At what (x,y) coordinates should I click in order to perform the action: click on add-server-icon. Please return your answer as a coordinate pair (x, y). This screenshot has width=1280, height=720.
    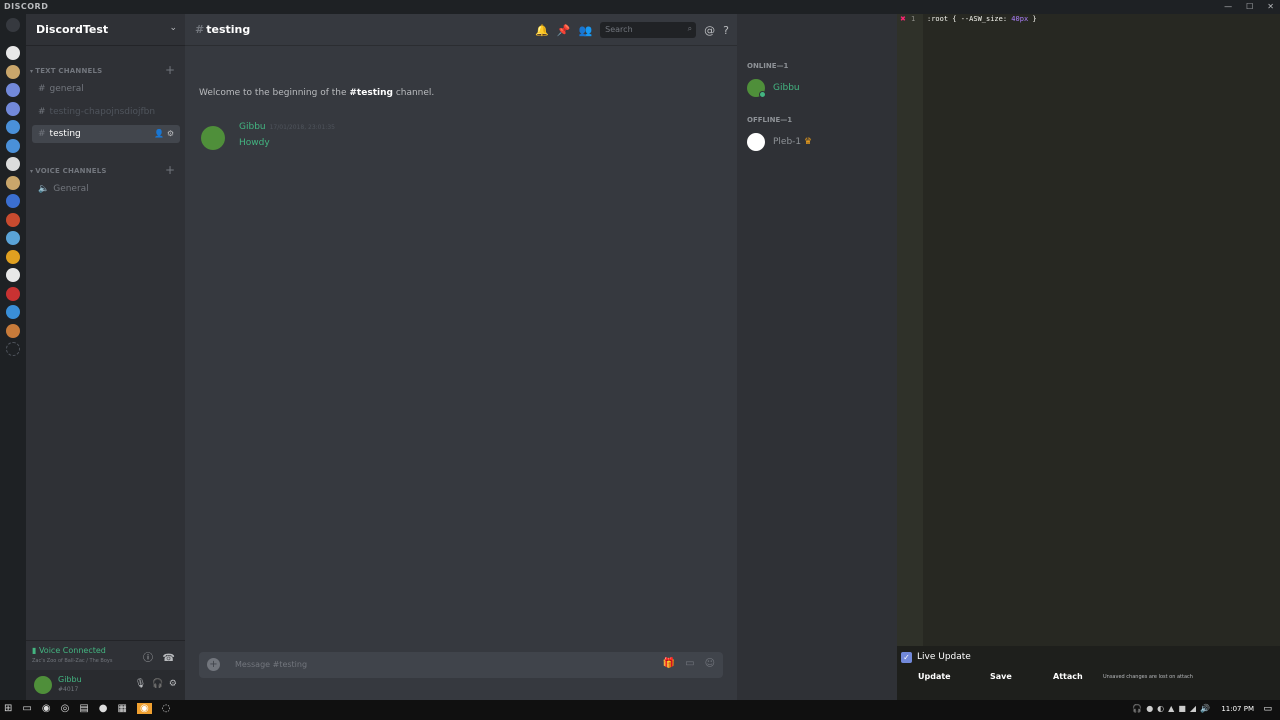
    Looking at the image, I should click on (13, 349).